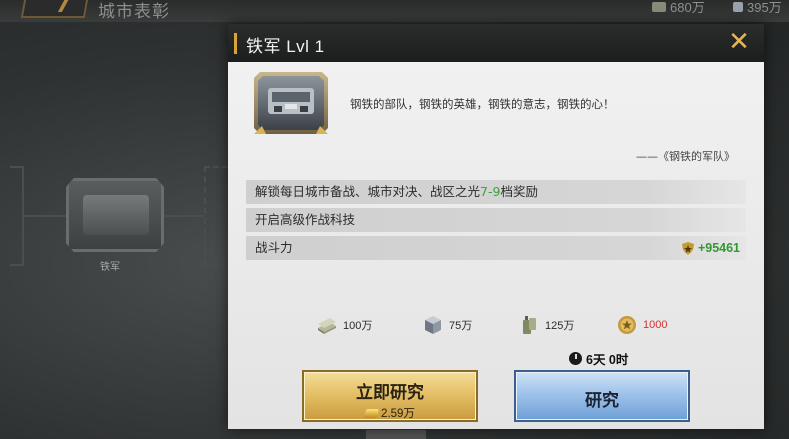 The width and height of the screenshot is (789, 439). What do you see at coordinates (687, 248) in the screenshot?
I see `power-shield-icon` at bounding box center [687, 248].